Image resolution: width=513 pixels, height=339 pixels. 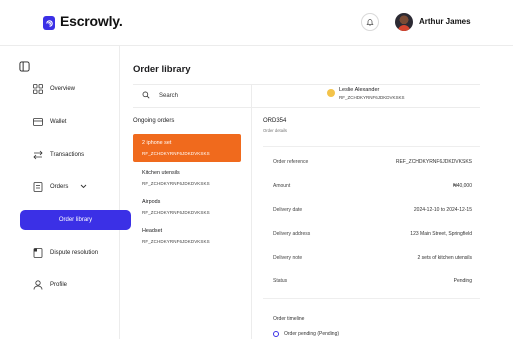 I want to click on sidebar-collapse-icon, so click(x=24, y=68).